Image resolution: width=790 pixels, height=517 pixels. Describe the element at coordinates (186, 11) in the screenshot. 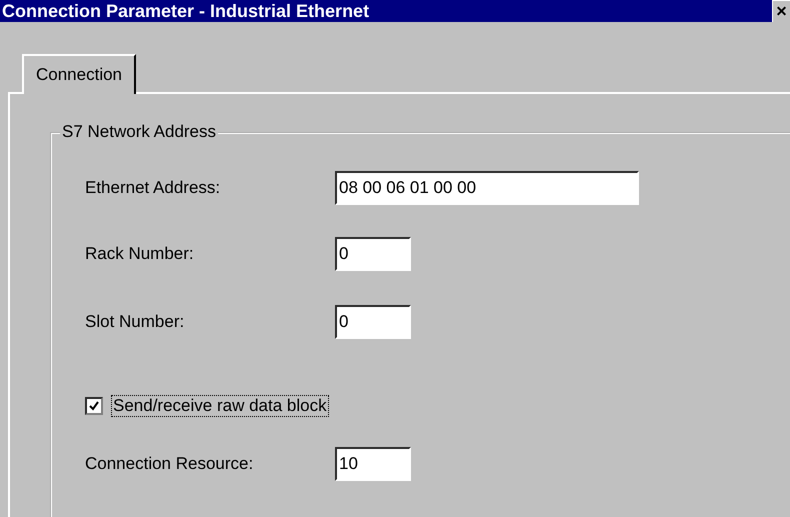

I see `window-title: Connection Parameter - Industrial Ethernet` at that location.